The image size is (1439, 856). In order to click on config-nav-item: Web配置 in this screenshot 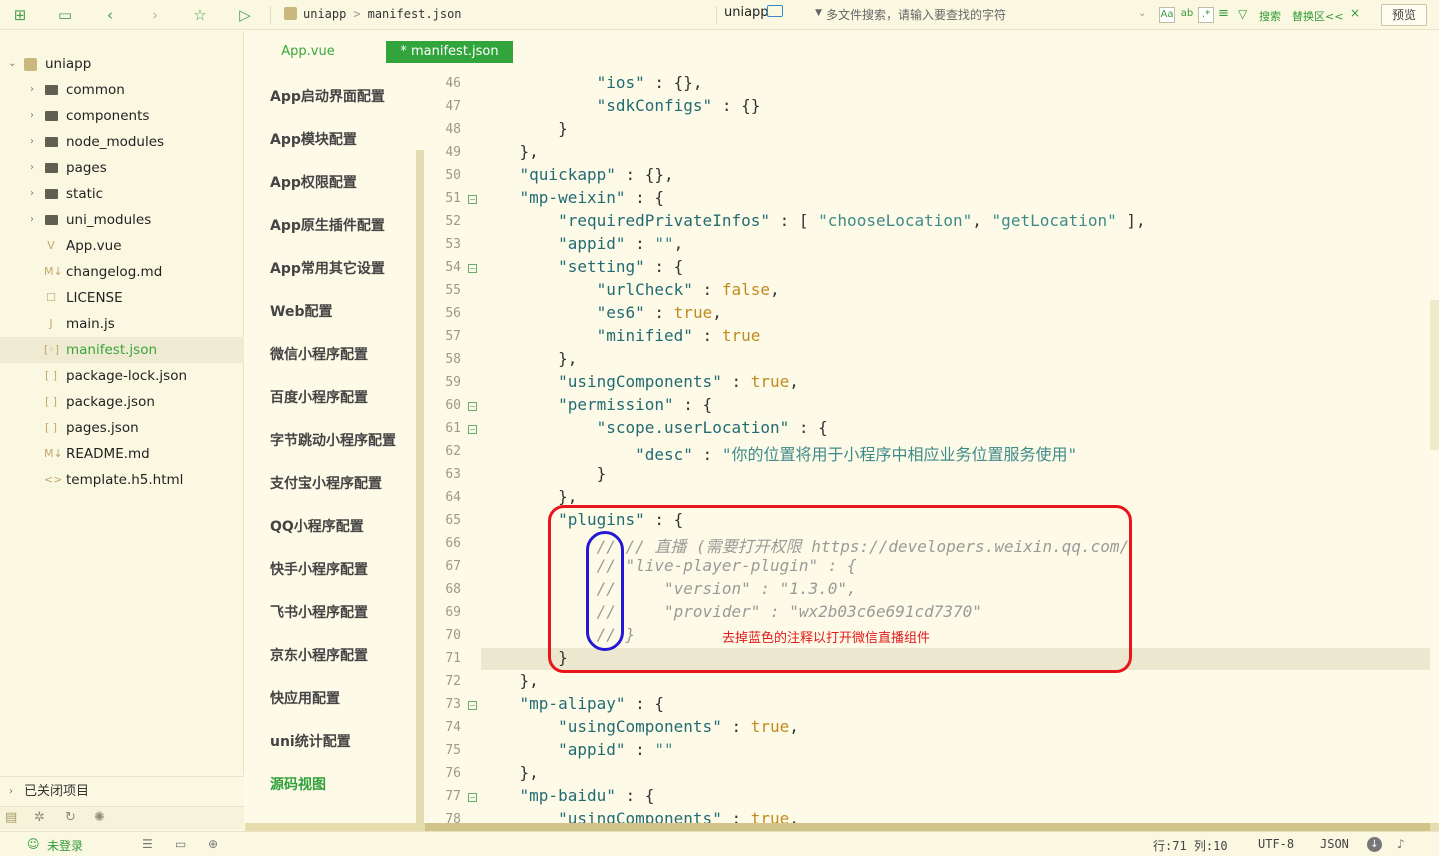, I will do `click(301, 311)`.